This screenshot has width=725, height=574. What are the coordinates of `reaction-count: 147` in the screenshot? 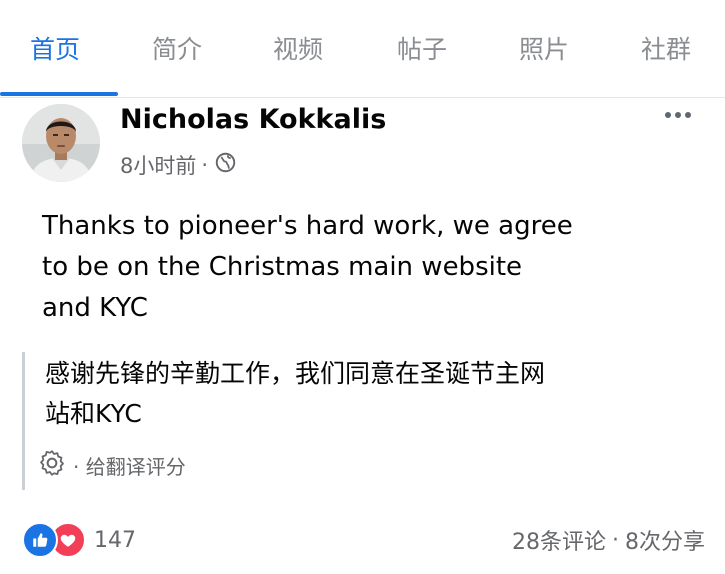 It's located at (115, 540).